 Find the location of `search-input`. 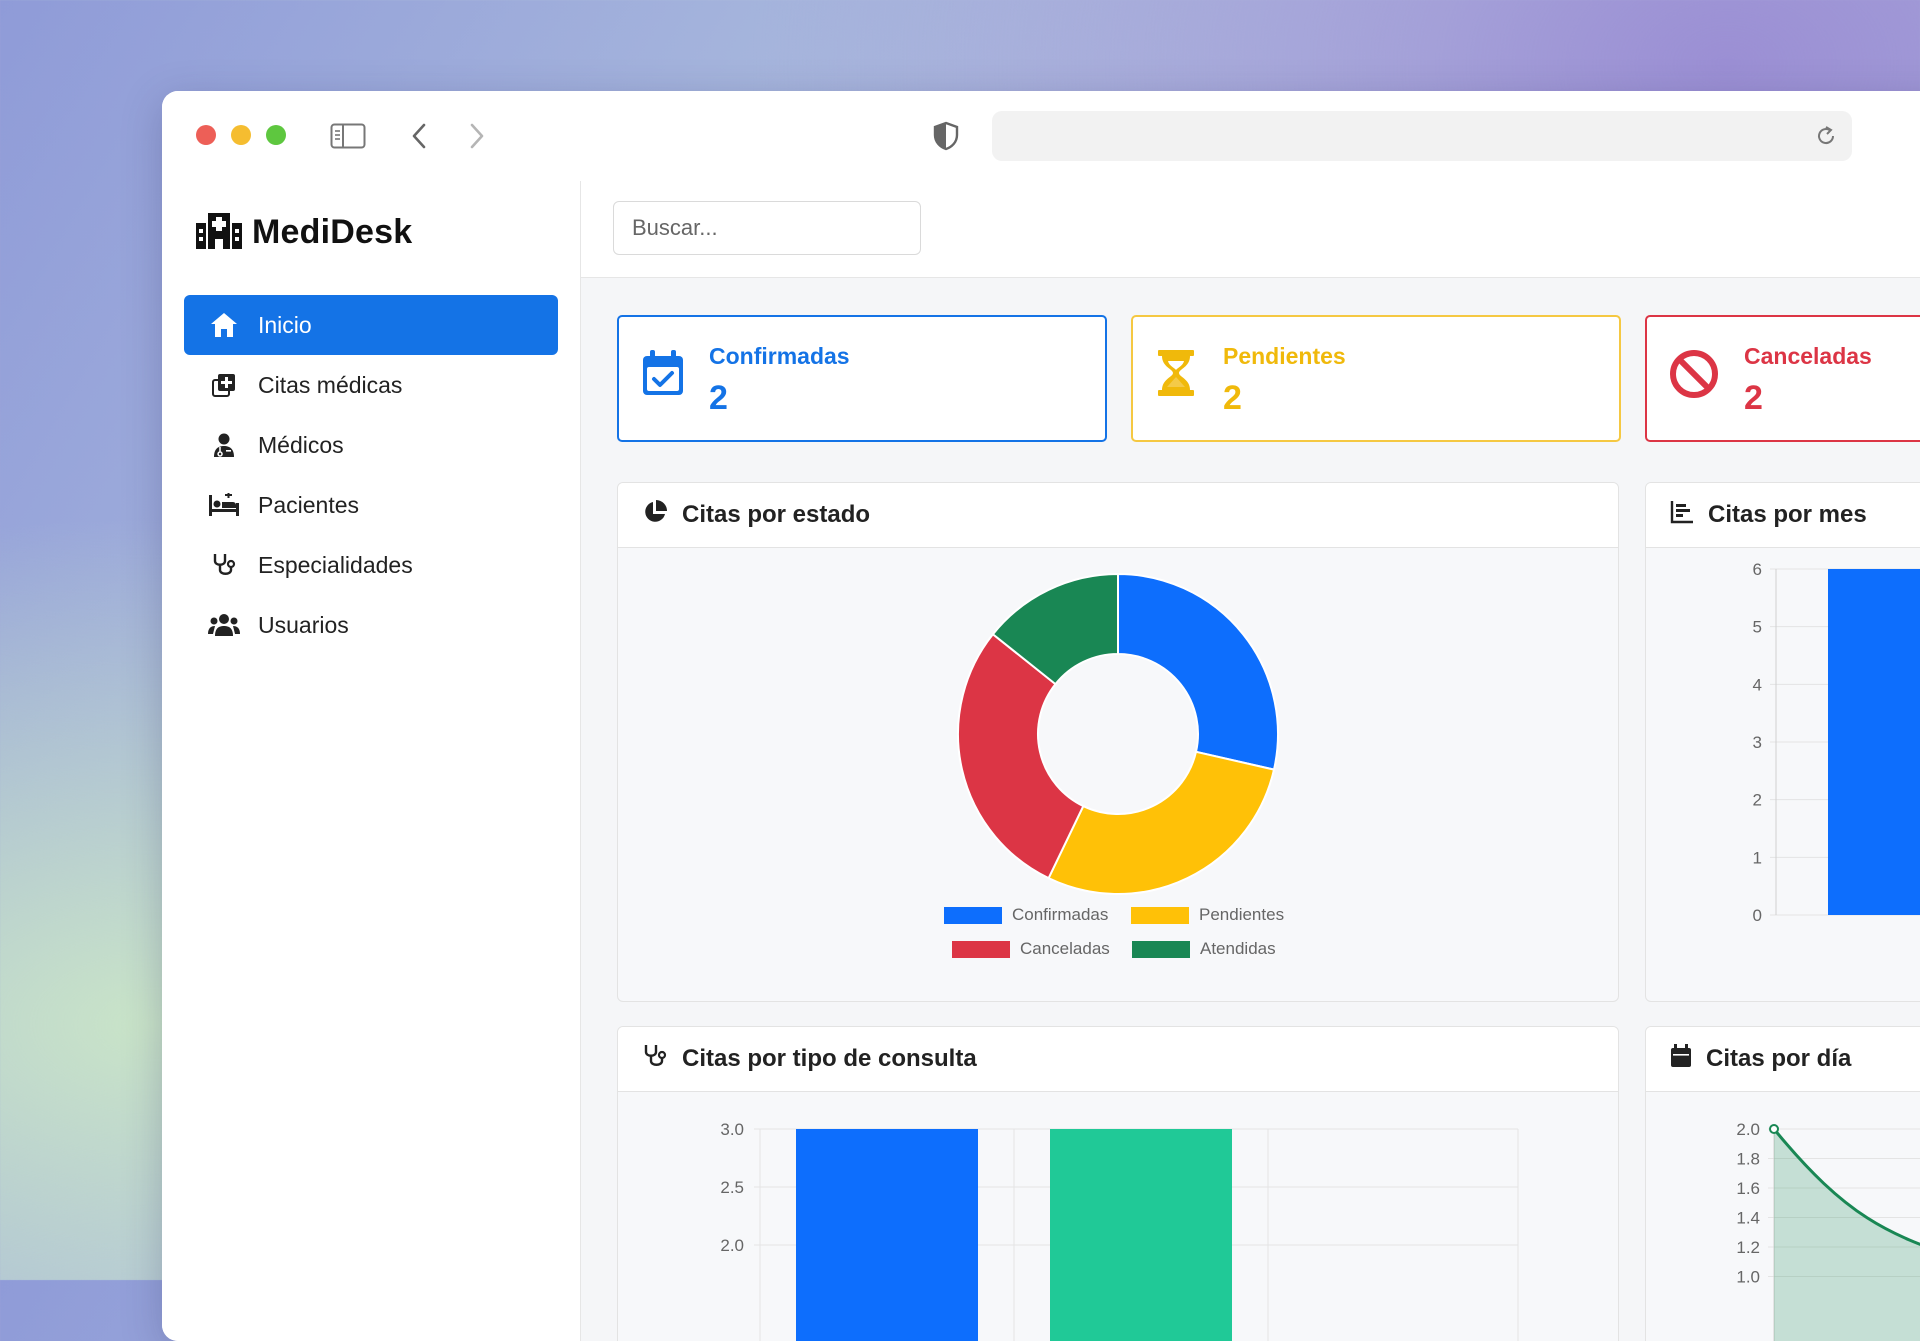

search-input is located at coordinates (767, 228).